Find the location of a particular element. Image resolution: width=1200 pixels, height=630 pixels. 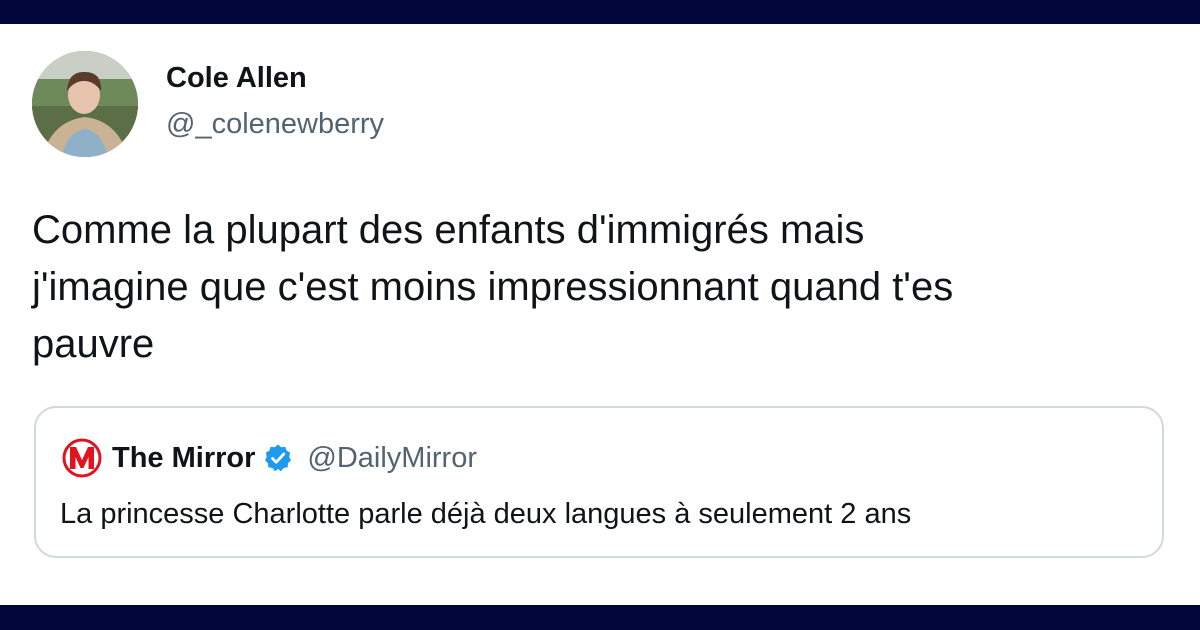

mirror-logo-icon is located at coordinates (82, 458).